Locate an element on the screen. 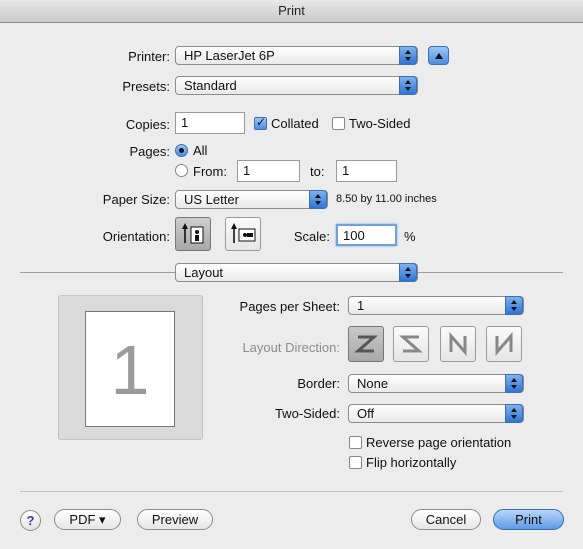 The image size is (583, 549). paper-size-popup: US Letter is located at coordinates (251, 199).